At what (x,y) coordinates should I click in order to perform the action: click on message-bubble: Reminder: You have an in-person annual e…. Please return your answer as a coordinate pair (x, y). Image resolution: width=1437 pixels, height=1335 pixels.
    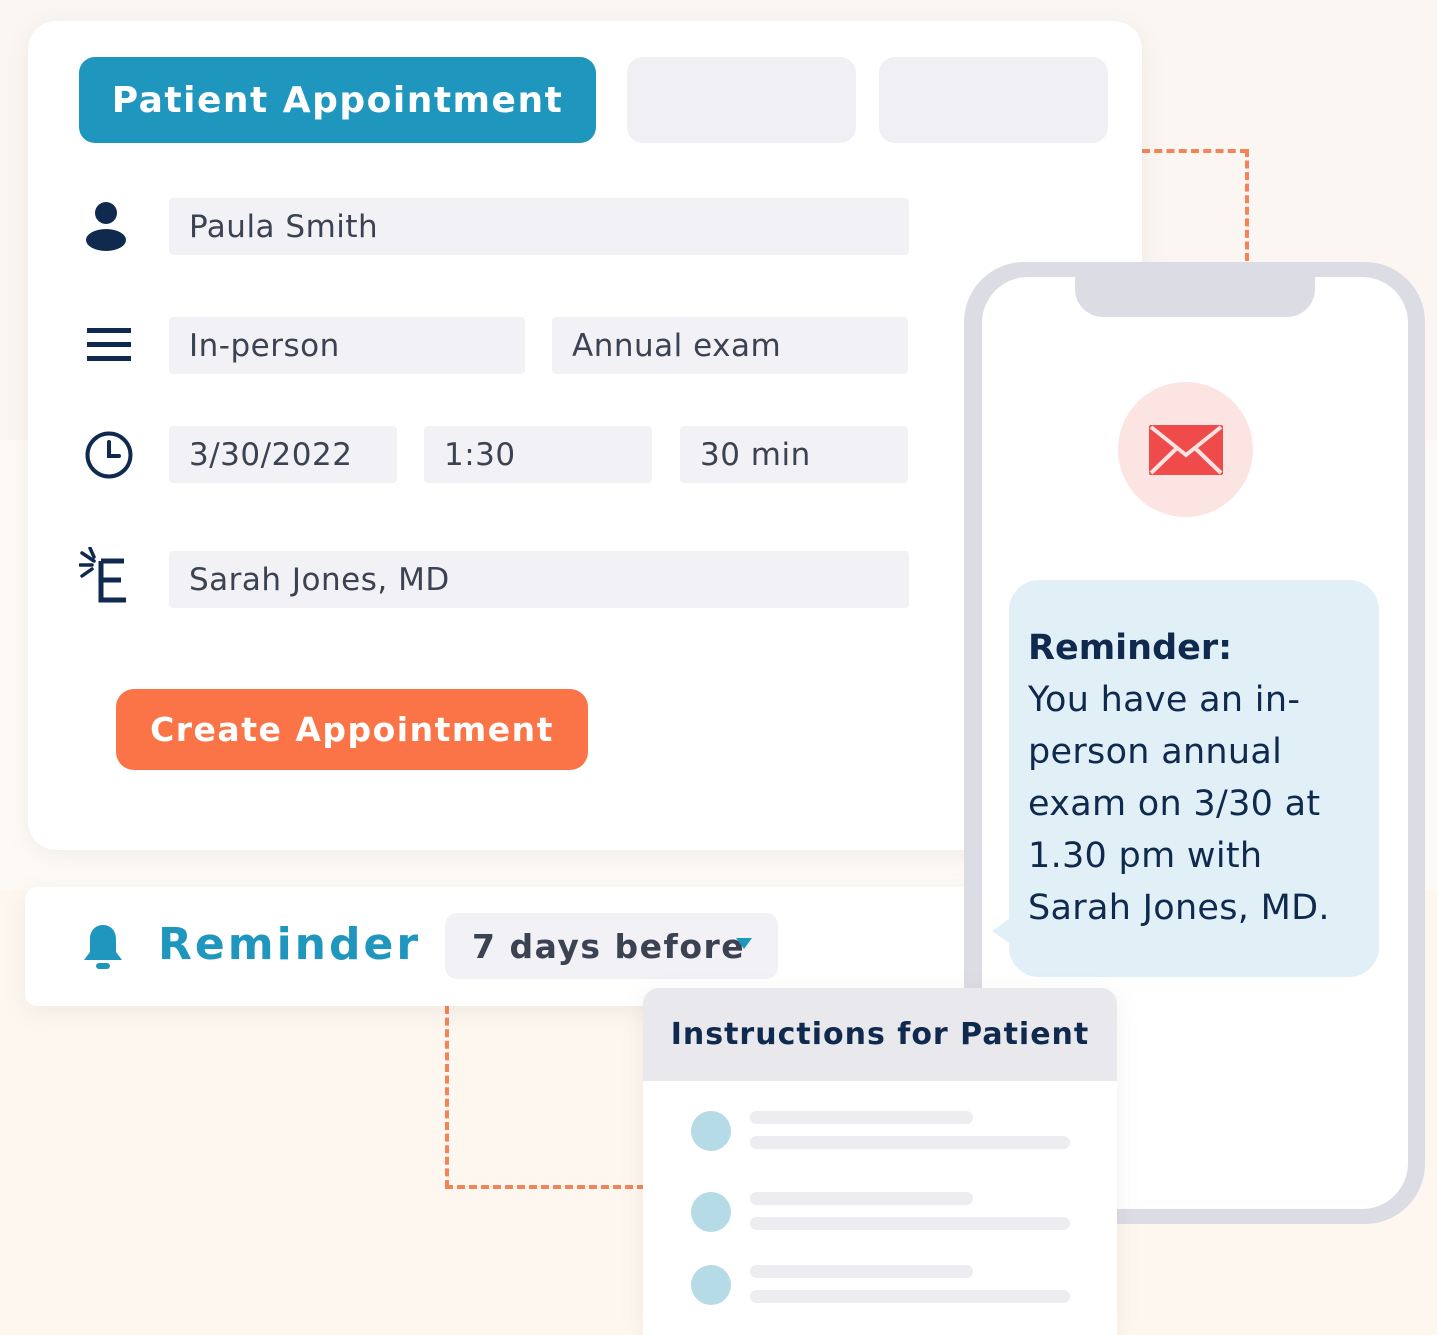
    Looking at the image, I should click on (1194, 778).